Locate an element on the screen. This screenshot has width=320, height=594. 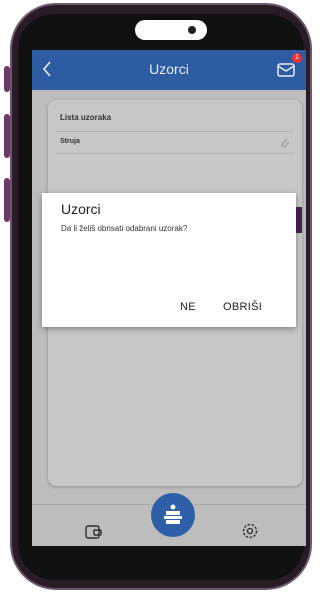
dialog-title: Uzorci is located at coordinates (81, 209).